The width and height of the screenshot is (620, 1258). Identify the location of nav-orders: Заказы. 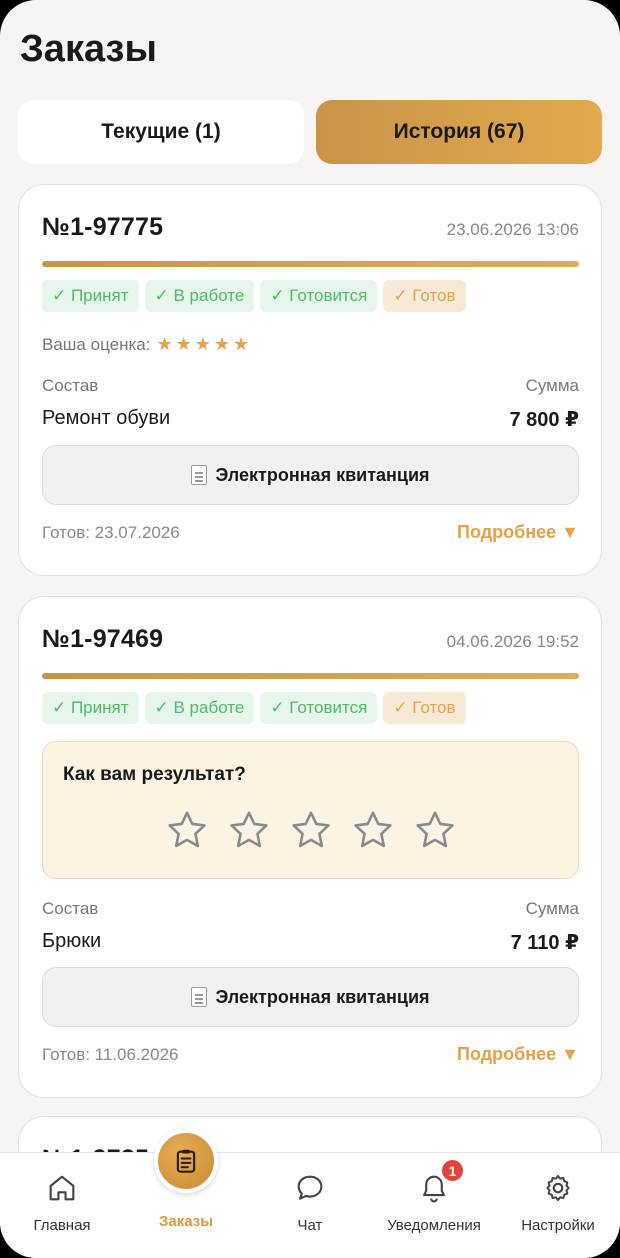
(186, 1193).